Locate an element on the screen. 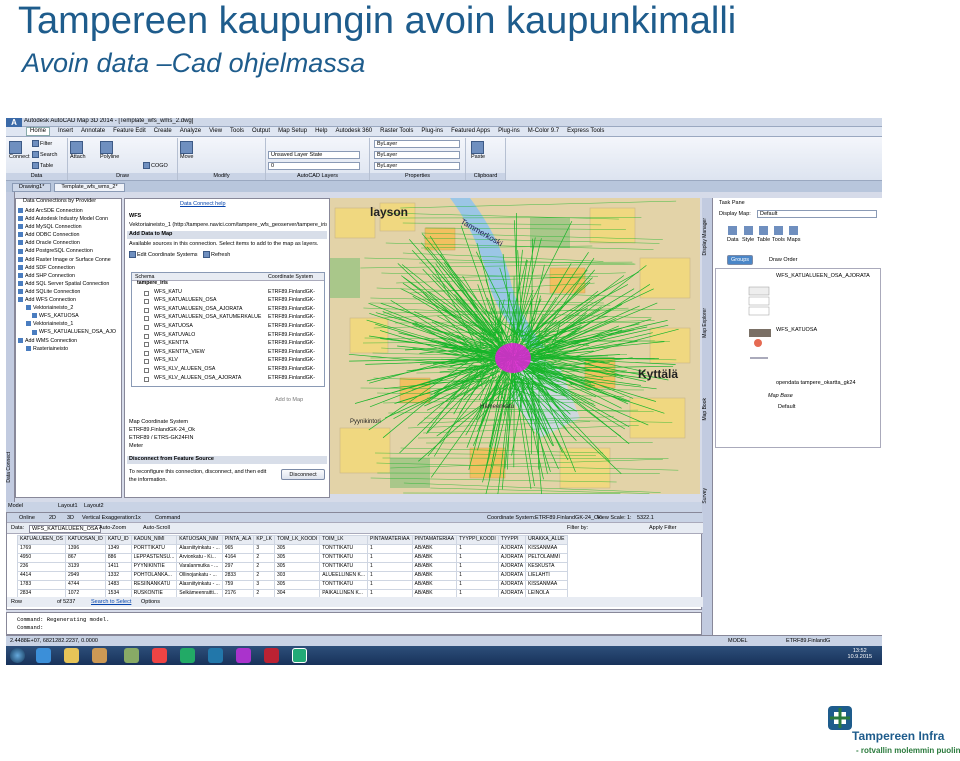  connection-item: Add PostgreSQL Connection is located at coordinates (70, 252).